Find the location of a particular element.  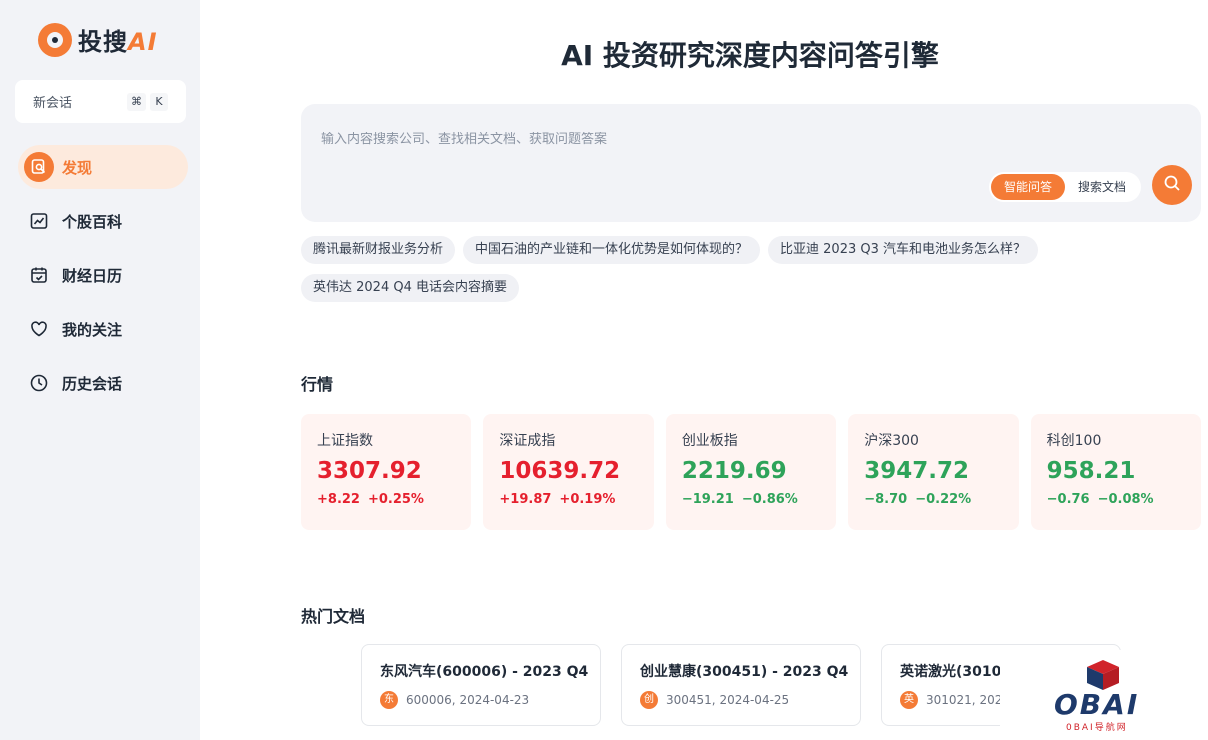

docs-section-title: 热门文档 is located at coordinates (333, 616).